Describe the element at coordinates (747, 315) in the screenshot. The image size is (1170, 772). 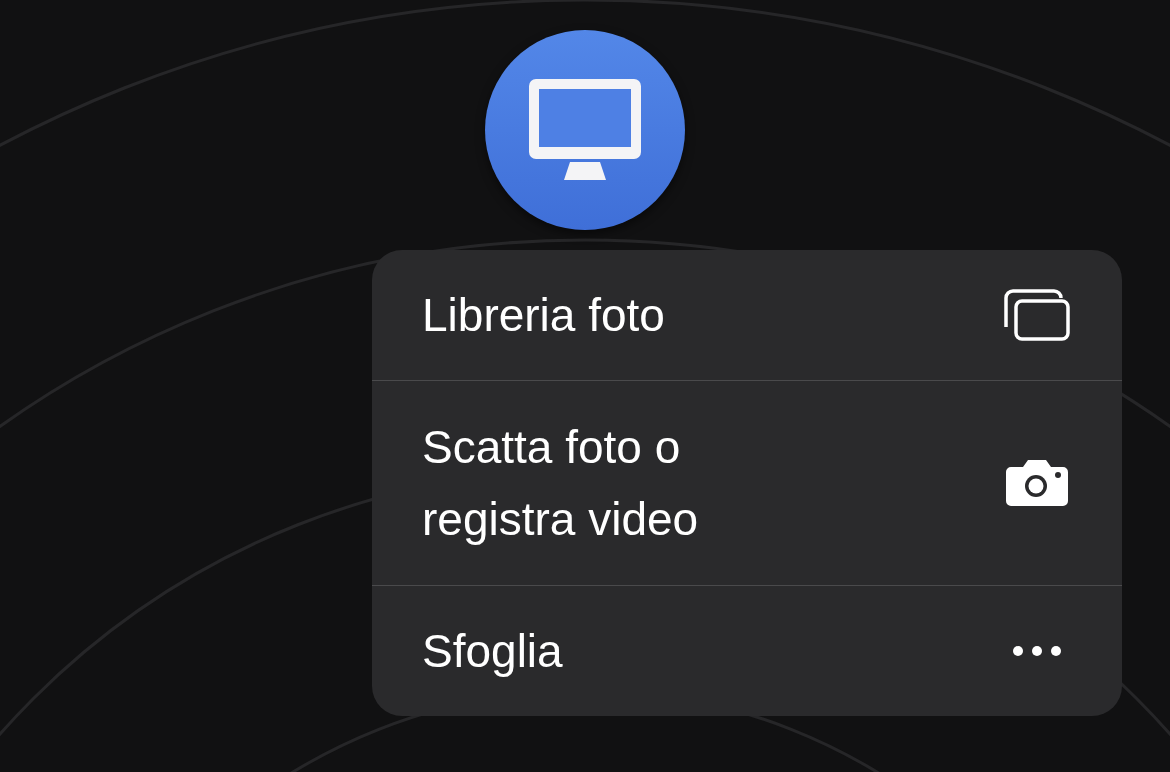
I see `menu-item: Libreria foto` at that location.